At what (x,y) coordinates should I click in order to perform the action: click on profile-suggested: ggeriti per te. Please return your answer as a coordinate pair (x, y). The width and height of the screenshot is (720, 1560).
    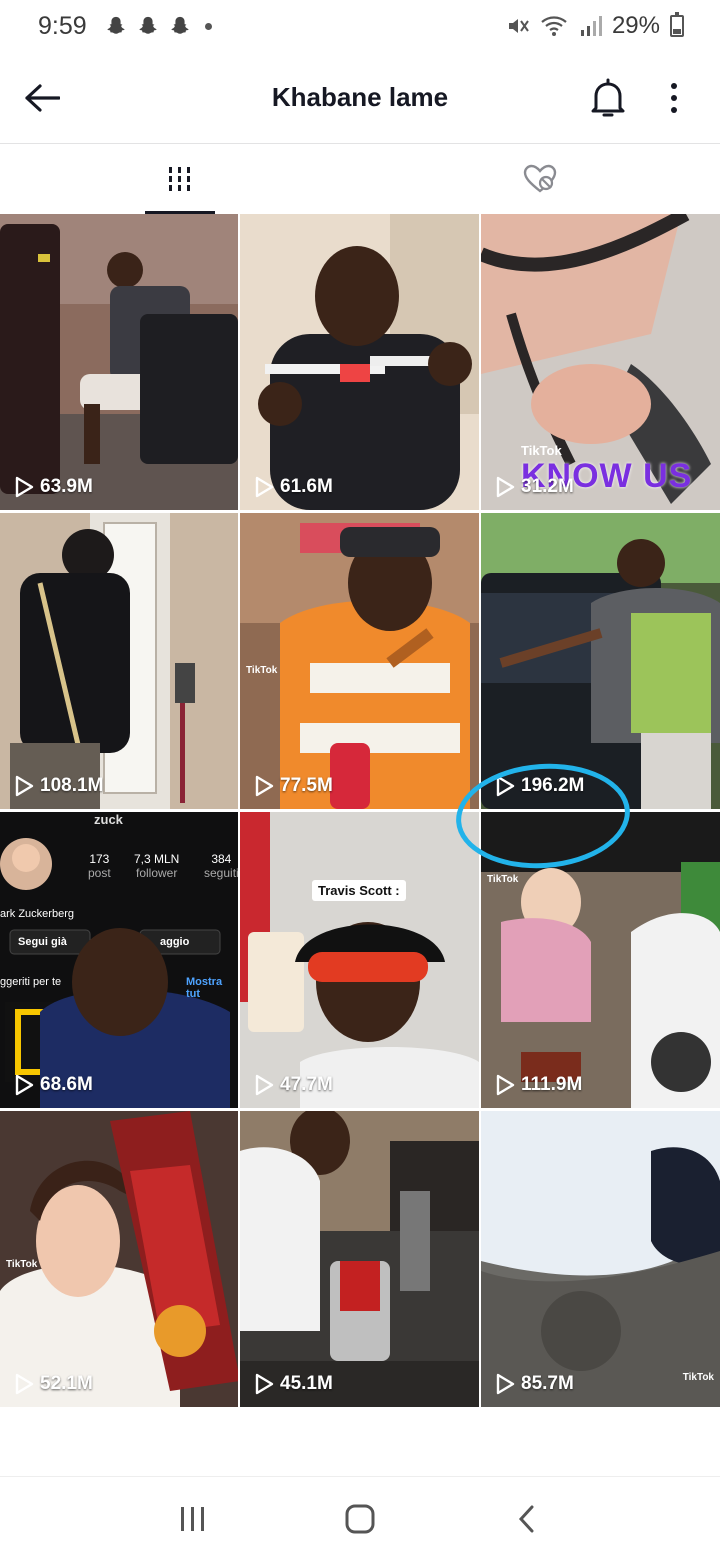
    Looking at the image, I should click on (31, 982).